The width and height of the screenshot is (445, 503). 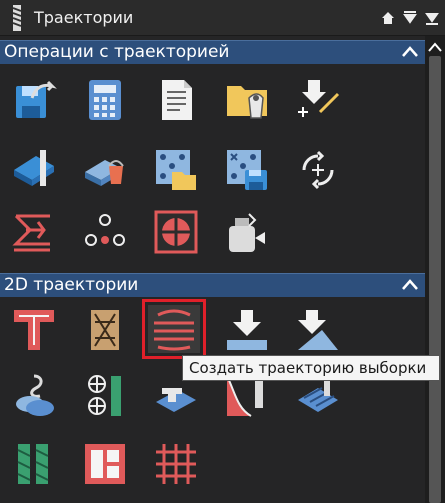 I want to click on profile-t-icon, so click(x=34, y=330).